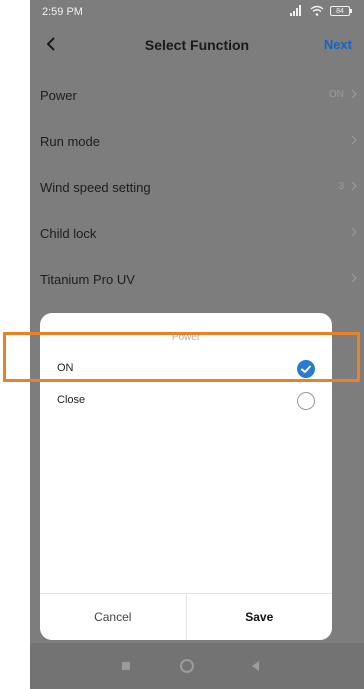  What do you see at coordinates (197, 95) in the screenshot?
I see `function-row-power: Power ON` at bounding box center [197, 95].